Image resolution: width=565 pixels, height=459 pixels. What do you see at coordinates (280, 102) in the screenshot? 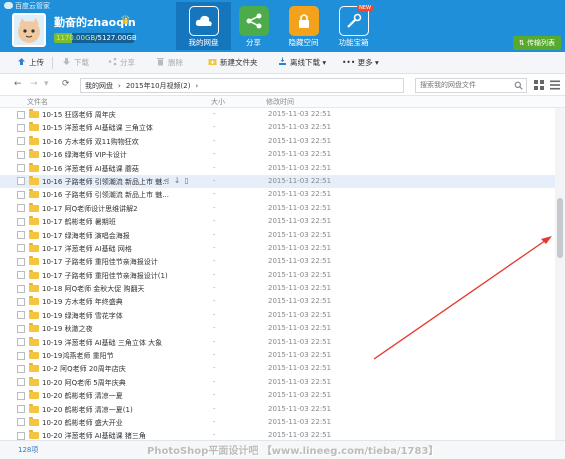
I see `column-modified: 修改时间` at bounding box center [280, 102].